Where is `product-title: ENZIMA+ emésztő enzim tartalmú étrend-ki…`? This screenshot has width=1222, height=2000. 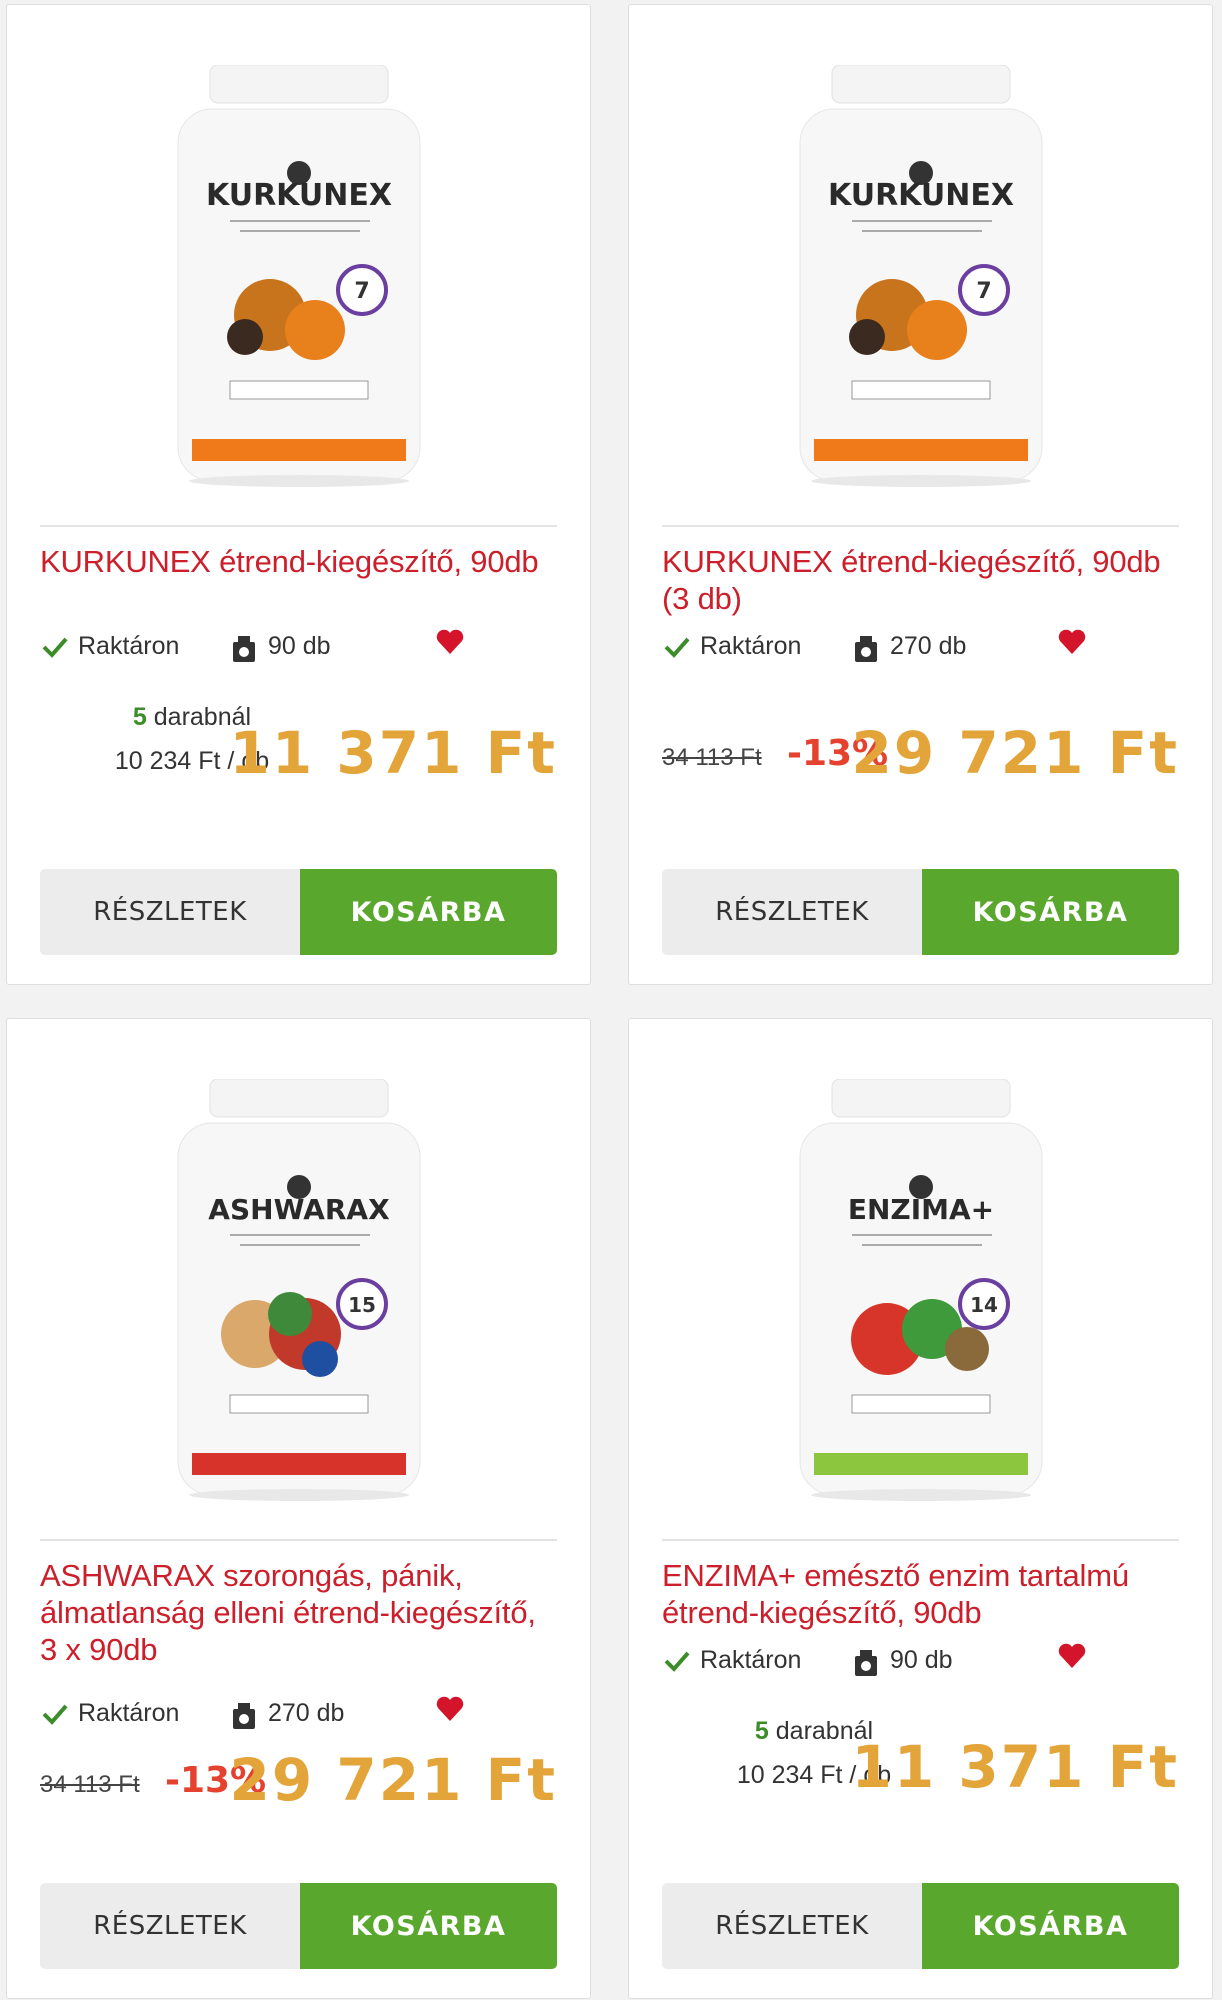 product-title: ENZIMA+ emésztő enzim tartalmú étrend-ki… is located at coordinates (917, 1594).